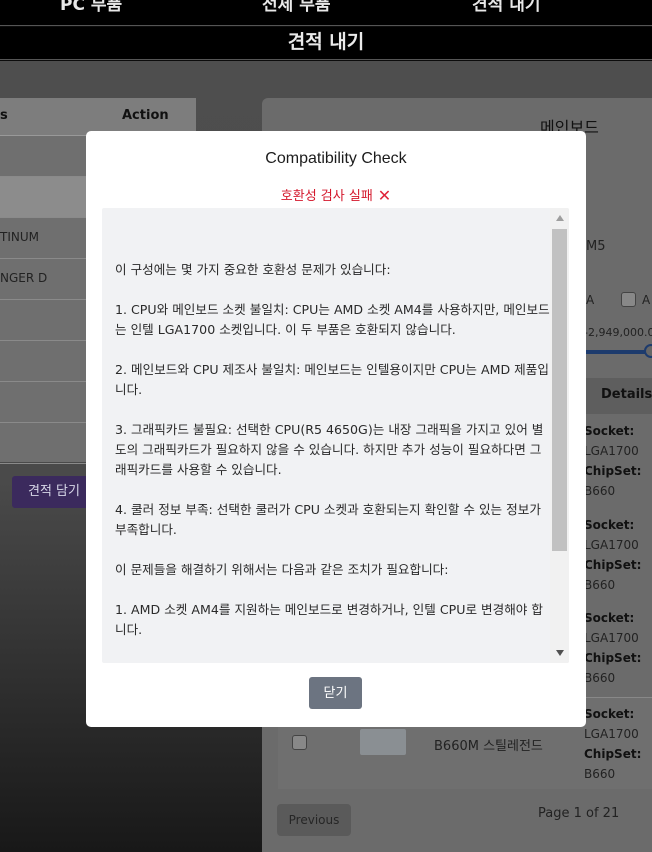 The width and height of the screenshot is (652, 852). Describe the element at coordinates (648, 351) in the screenshot. I see `price-slider-handle` at that location.